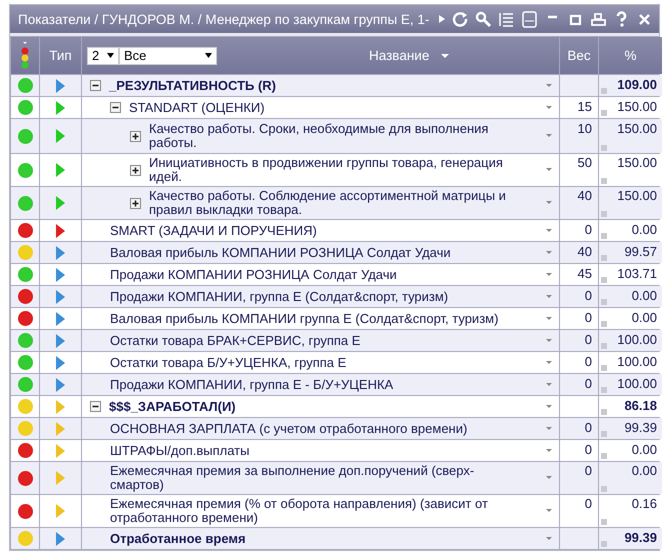  What do you see at coordinates (281, 253) in the screenshot?
I see `indicator-name: Валовая прибыль КОМПАНИИ РОЗНИЦА Солдат Удачи` at bounding box center [281, 253].